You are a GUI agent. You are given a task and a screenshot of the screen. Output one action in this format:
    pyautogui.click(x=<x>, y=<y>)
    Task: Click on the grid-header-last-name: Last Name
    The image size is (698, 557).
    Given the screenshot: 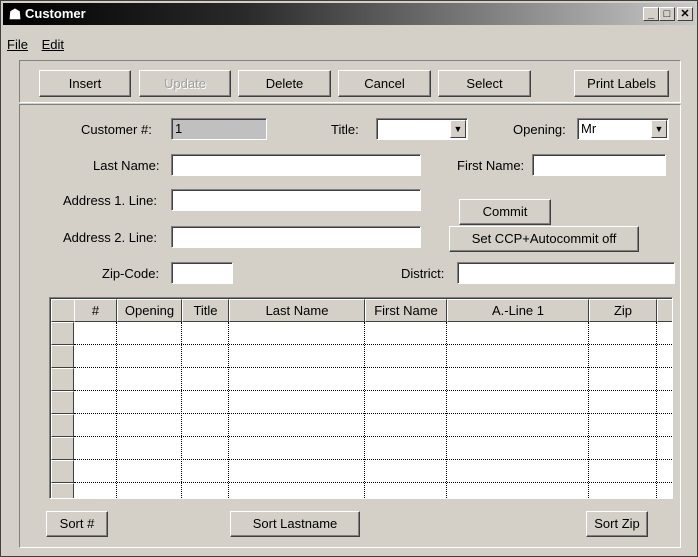 What is the action you would take?
    pyautogui.click(x=297, y=310)
    